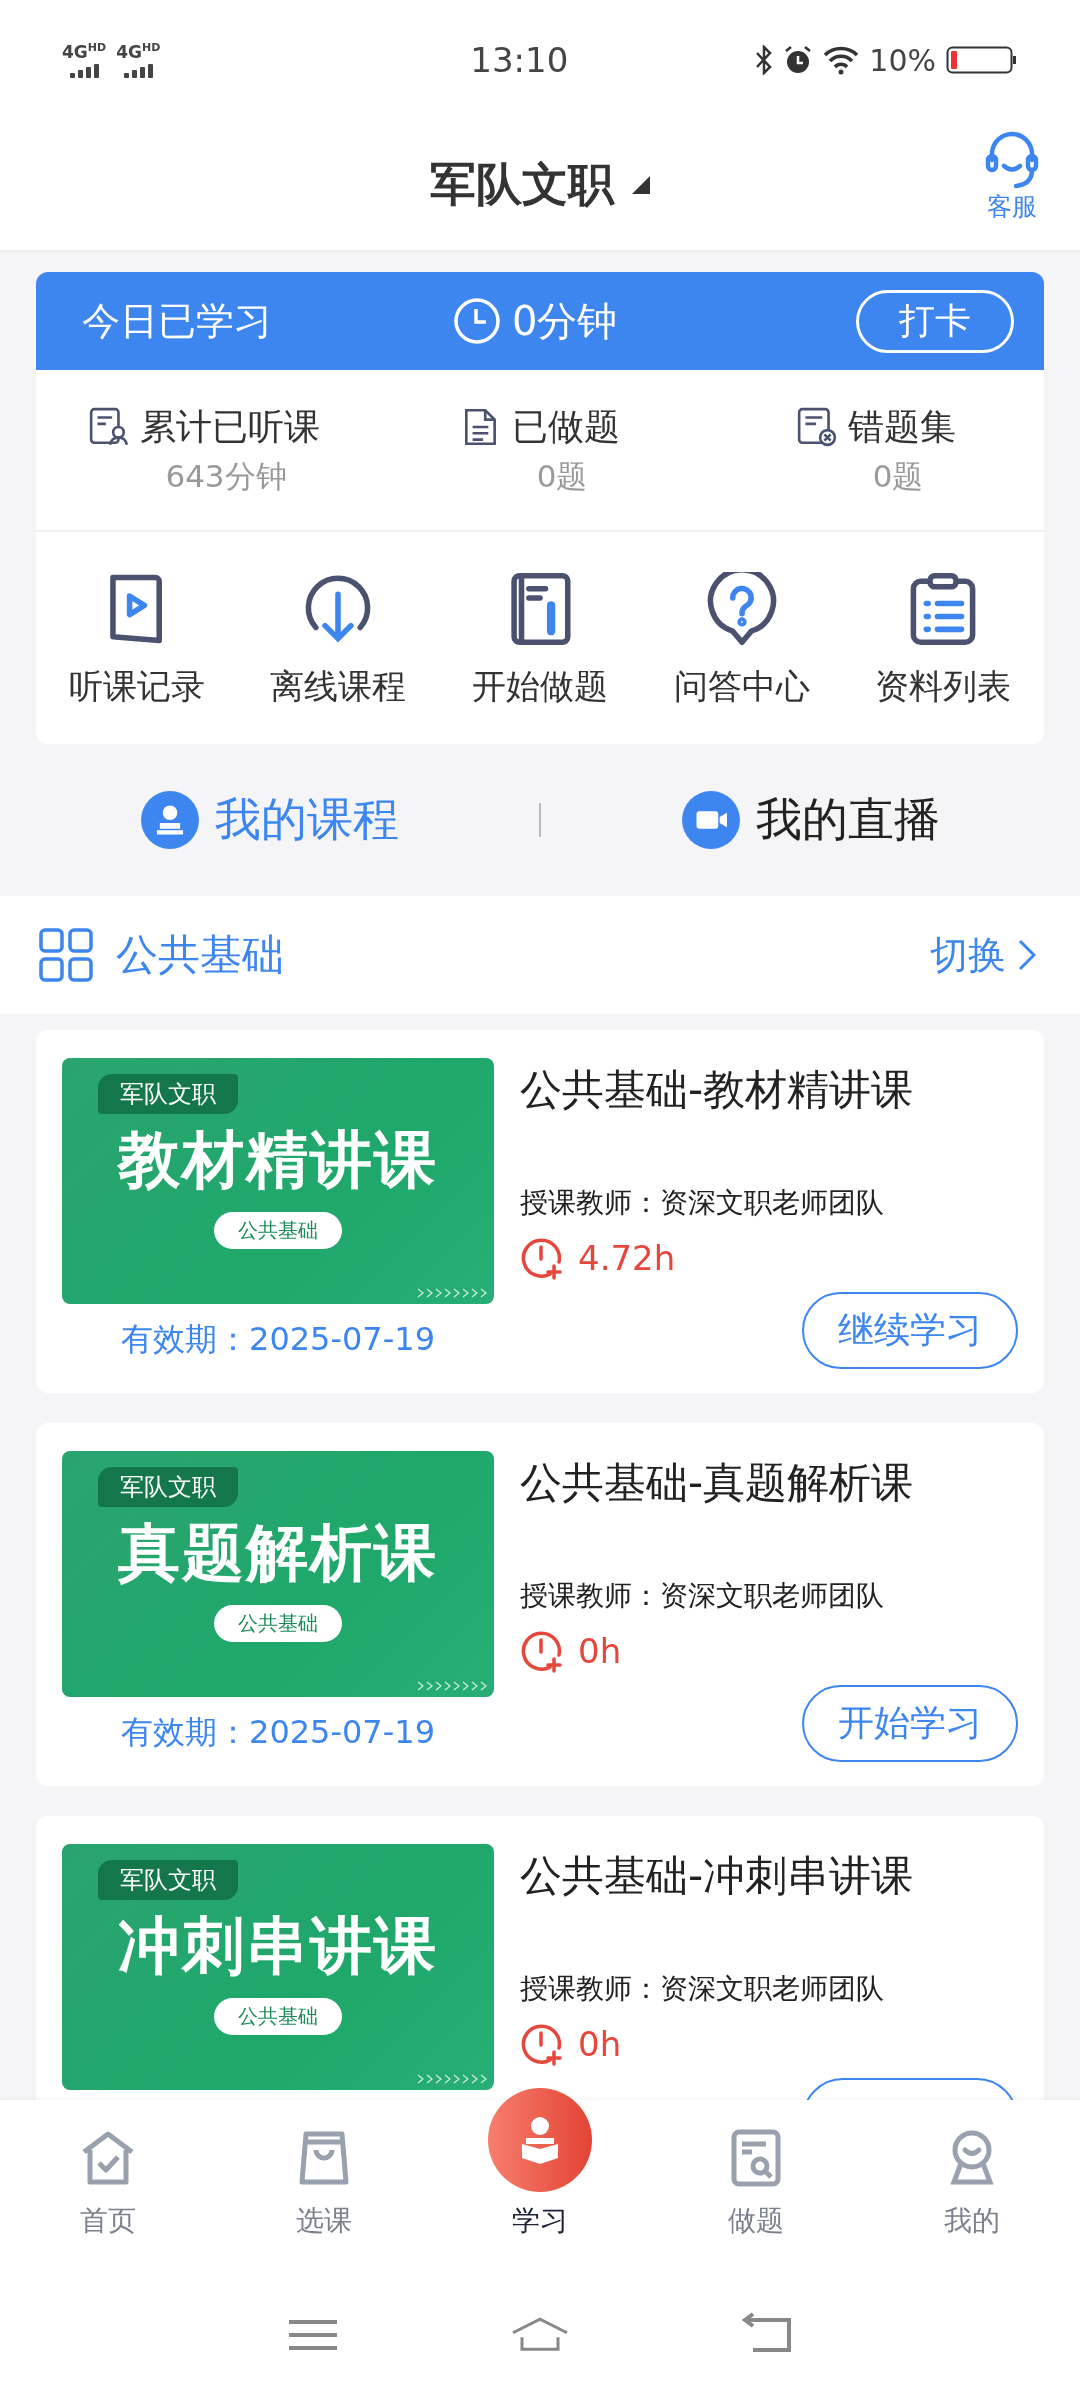 The image size is (1080, 2400). What do you see at coordinates (565, 321) in the screenshot?
I see `today-time: 0分钟` at bounding box center [565, 321].